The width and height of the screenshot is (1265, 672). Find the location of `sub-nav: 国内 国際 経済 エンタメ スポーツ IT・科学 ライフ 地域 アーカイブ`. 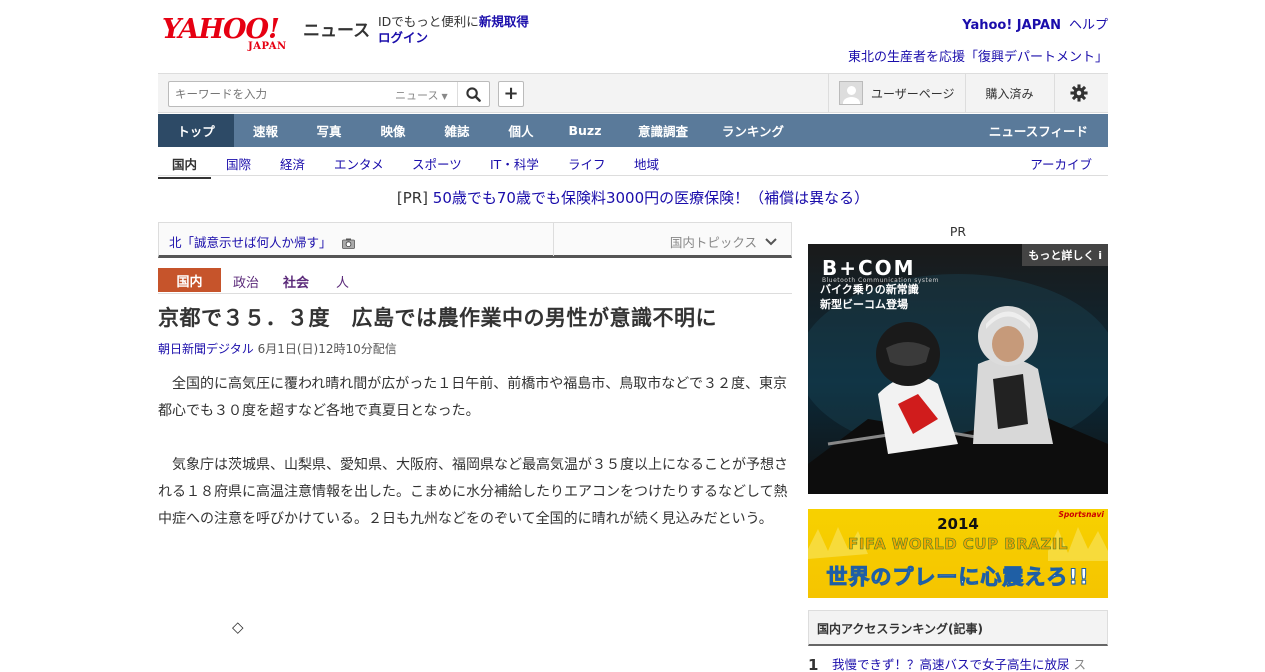

sub-nav: 国内 国際 経済 エンタメ スポーツ IT・科学 ライフ 地域 アーカイブ is located at coordinates (633, 164).